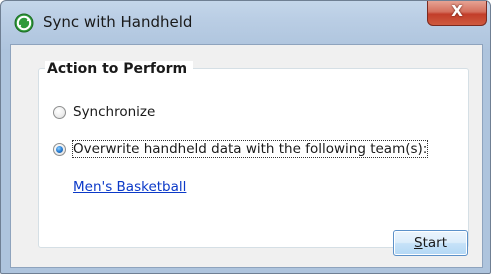 The height and width of the screenshot is (276, 493). I want to click on sync-icon, so click(24, 23).